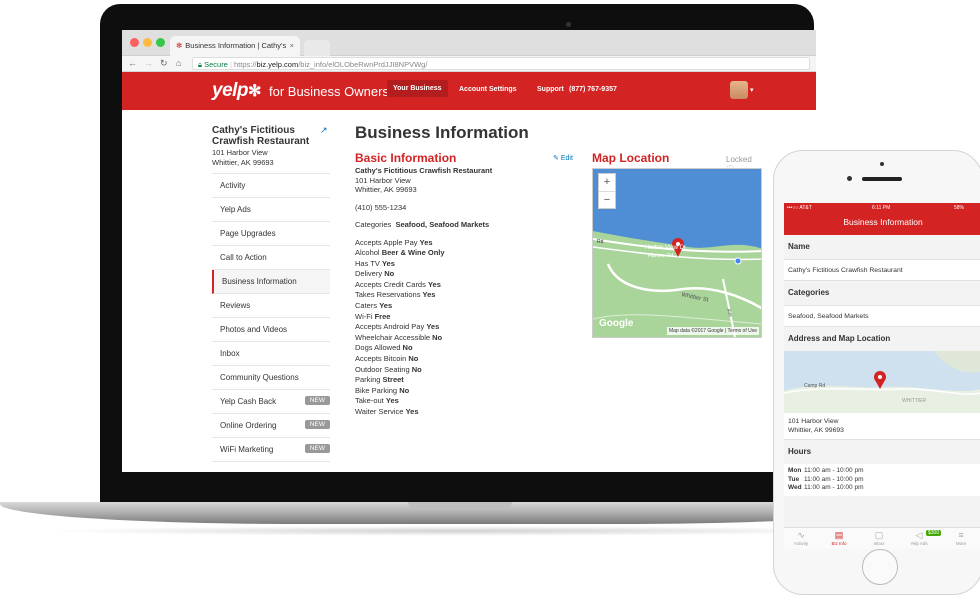 The width and height of the screenshot is (980, 595). What do you see at coordinates (386, 189) in the screenshot?
I see `address-line2: Whittier, AK 99693` at bounding box center [386, 189].